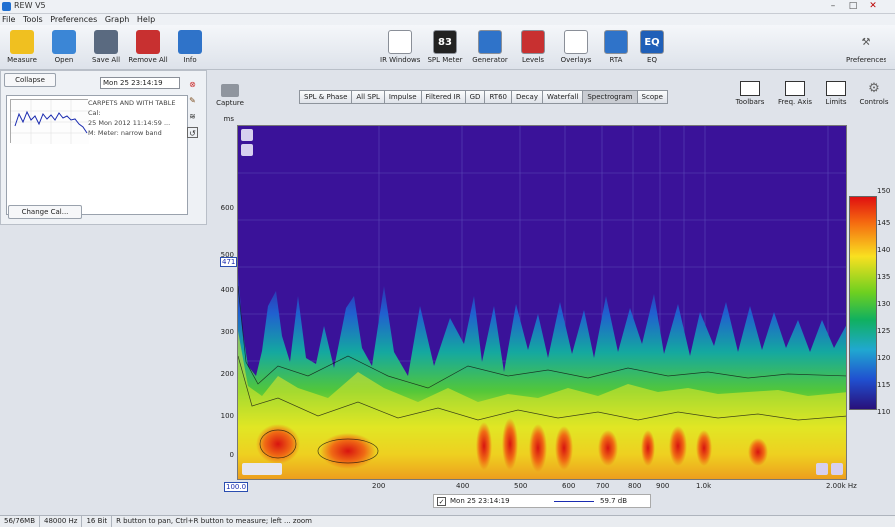  Describe the element at coordinates (367, 97) in the screenshot. I see `tab-all-spl: All SPL` at that location.